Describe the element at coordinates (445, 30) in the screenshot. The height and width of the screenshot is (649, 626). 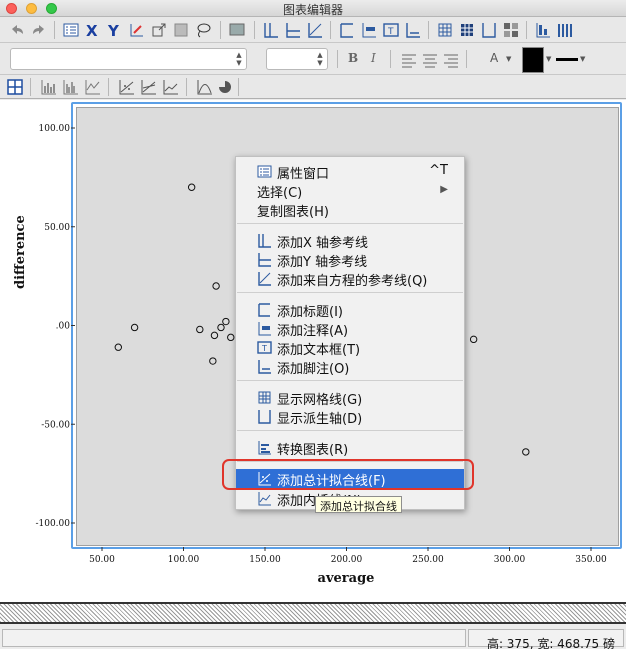
I see `gridlines-toolbar-icon` at that location.